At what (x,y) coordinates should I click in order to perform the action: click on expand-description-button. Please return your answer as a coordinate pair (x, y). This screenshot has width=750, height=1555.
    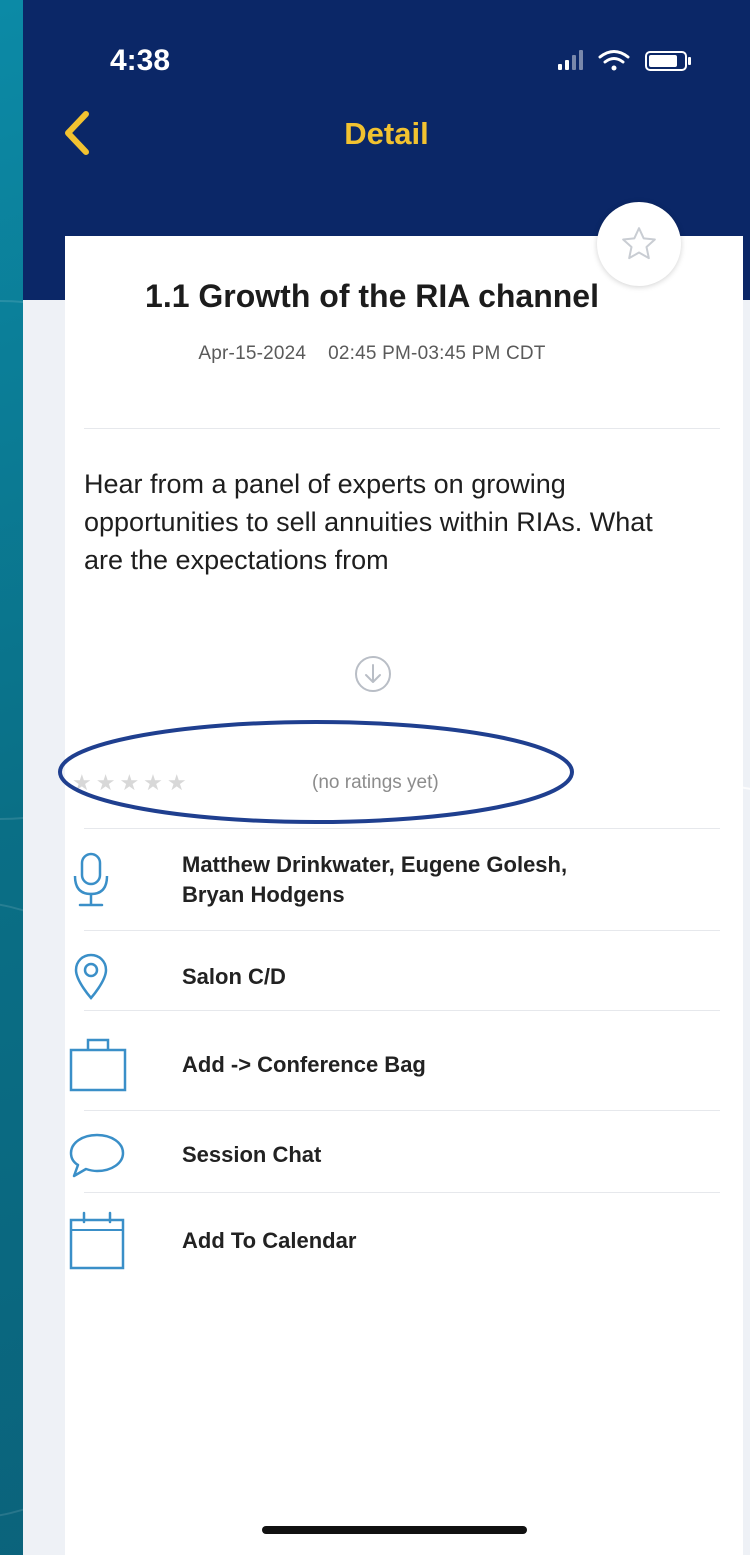
    Looking at the image, I should click on (373, 674).